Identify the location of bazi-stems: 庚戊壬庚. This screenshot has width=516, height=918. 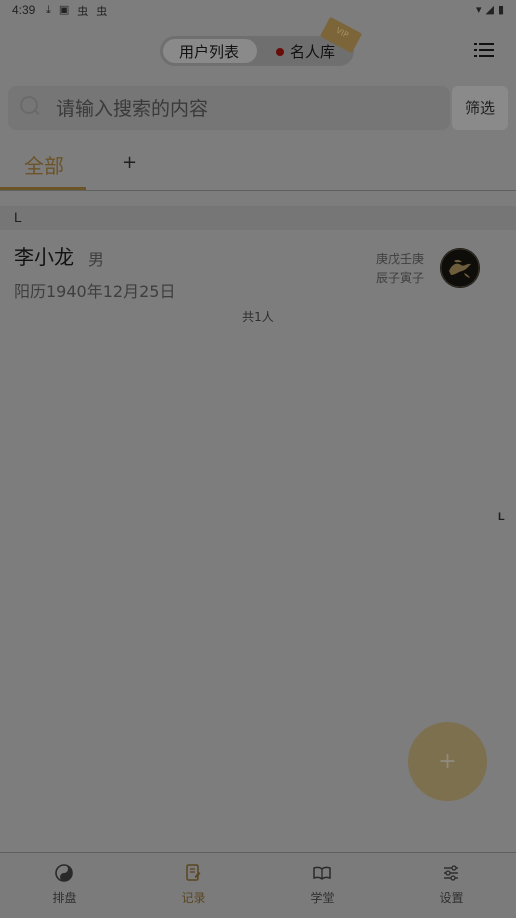
(399, 259).